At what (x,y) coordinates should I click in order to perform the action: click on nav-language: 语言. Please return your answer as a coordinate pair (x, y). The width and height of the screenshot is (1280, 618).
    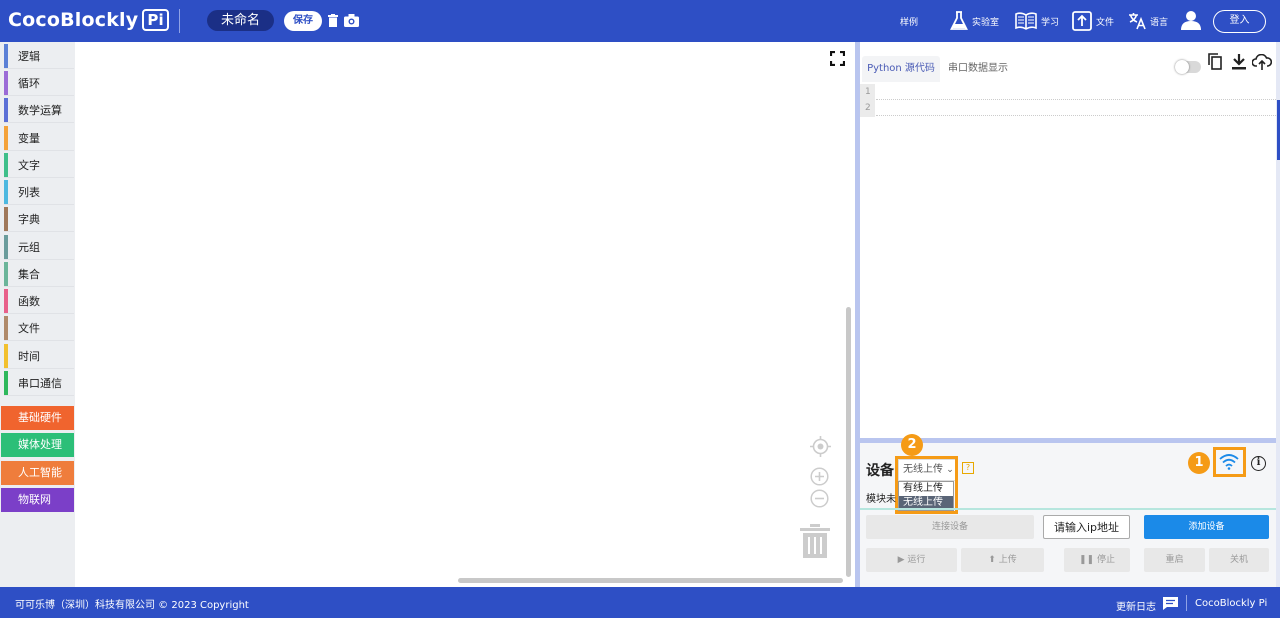
    Looking at the image, I should click on (1148, 21).